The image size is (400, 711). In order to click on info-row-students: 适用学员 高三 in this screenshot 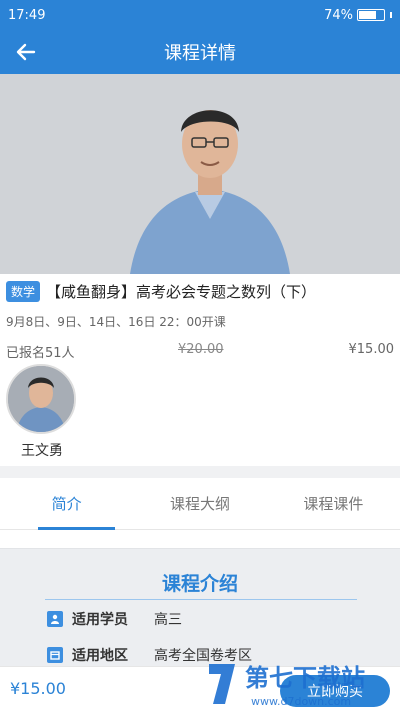, I will do `click(114, 619)`.